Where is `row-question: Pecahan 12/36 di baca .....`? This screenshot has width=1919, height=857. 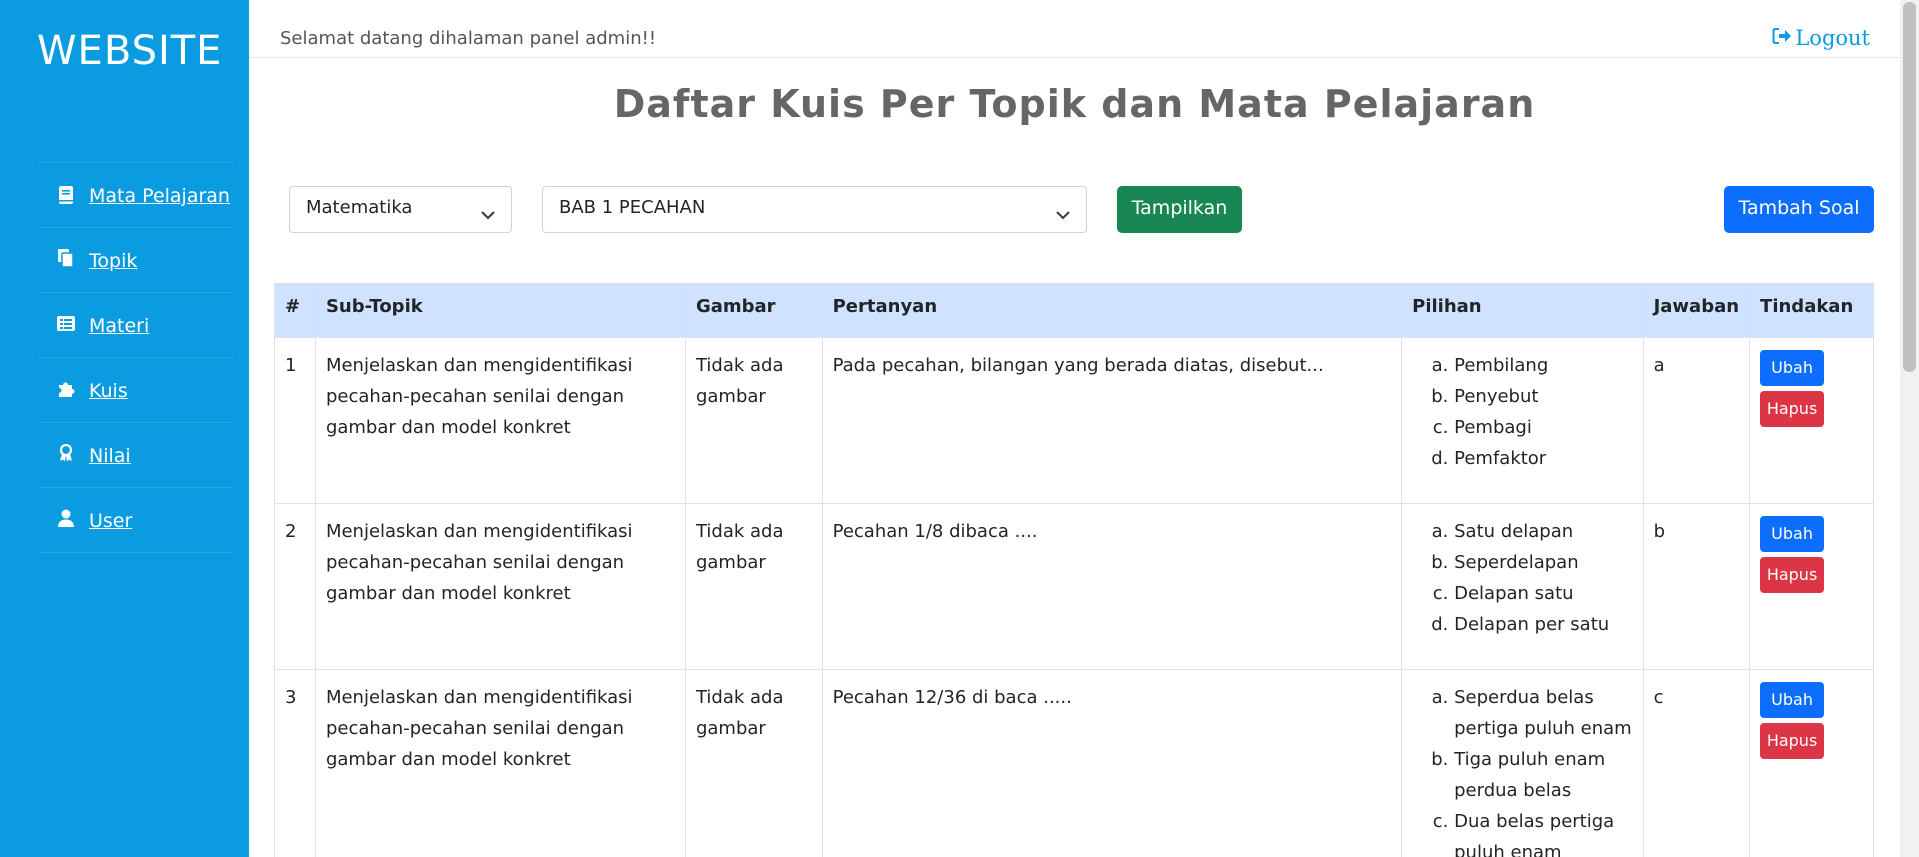
row-question: Pecahan 12/36 di baca ..... is located at coordinates (1112, 763).